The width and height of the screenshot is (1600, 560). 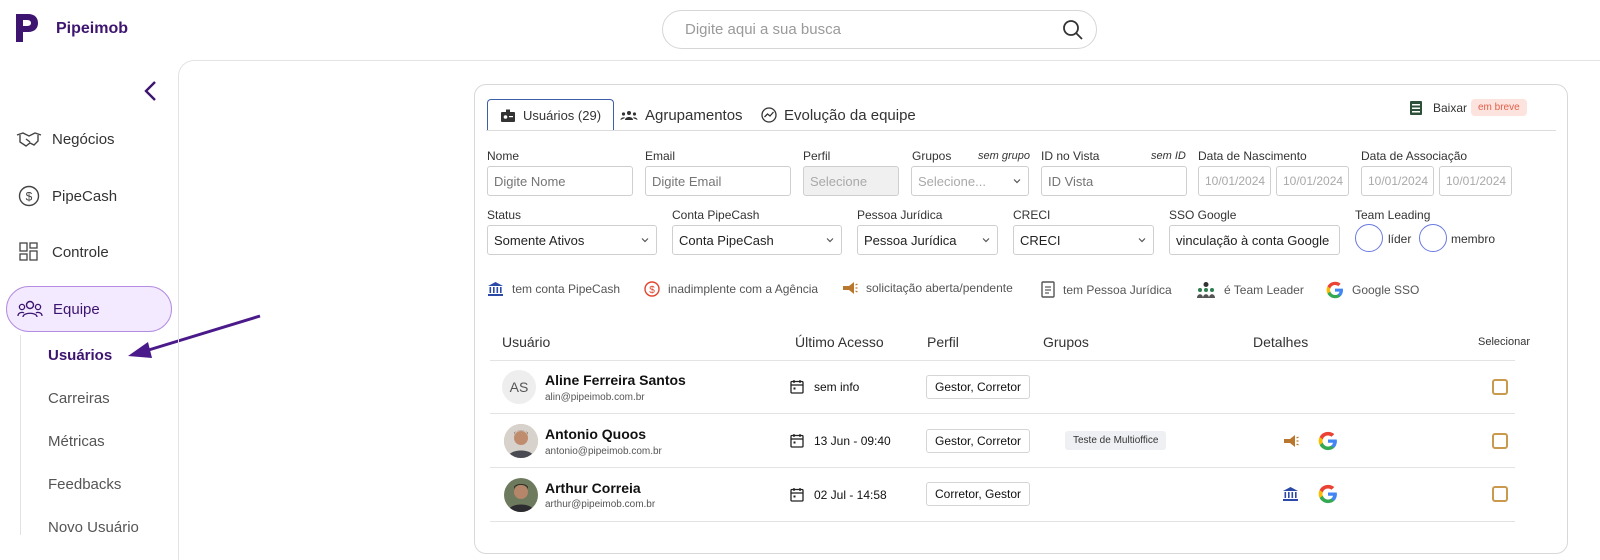 I want to click on group-icon, so click(x=629, y=115).